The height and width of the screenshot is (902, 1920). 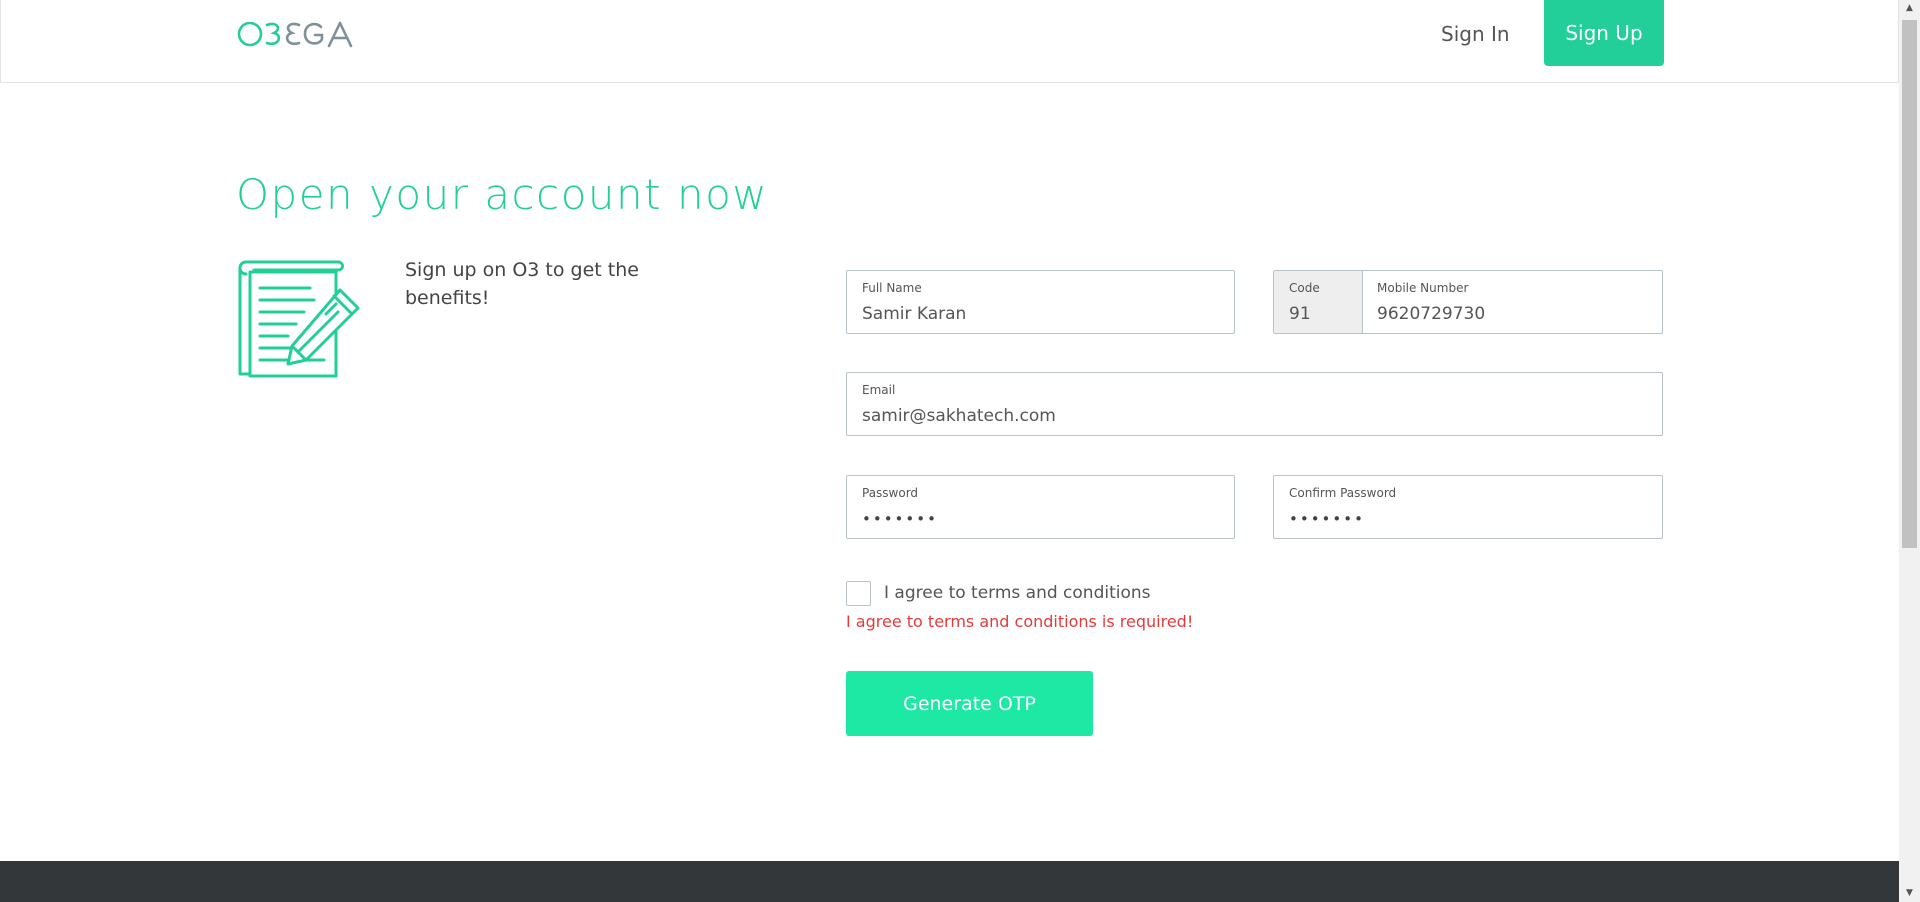 I want to click on full-name-value: Samir Karan, so click(x=914, y=314).